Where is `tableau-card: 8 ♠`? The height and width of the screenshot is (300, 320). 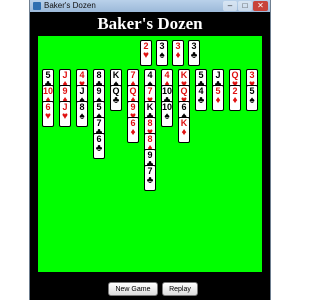
tableau-card: 8 ♠ is located at coordinates (82, 114).